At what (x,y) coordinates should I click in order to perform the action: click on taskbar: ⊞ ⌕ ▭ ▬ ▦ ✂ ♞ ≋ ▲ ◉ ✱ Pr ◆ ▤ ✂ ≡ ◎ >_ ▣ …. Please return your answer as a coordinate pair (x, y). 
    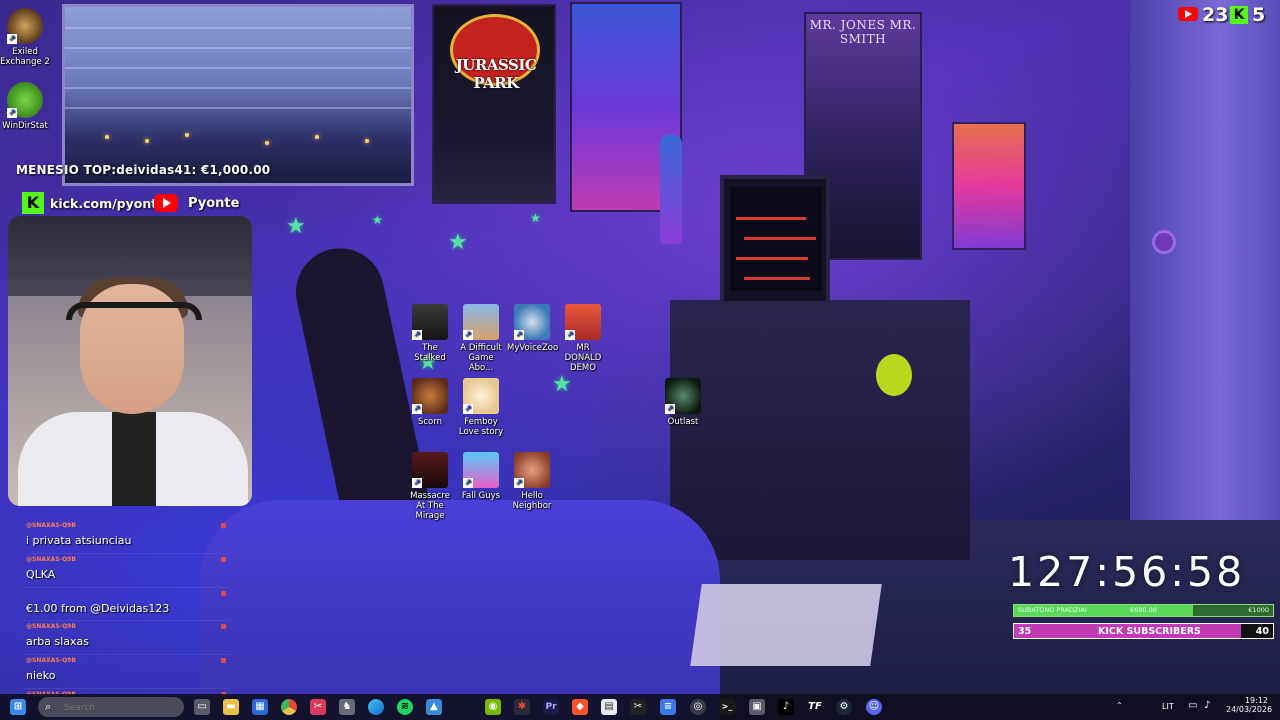
    Looking at the image, I should click on (640, 707).